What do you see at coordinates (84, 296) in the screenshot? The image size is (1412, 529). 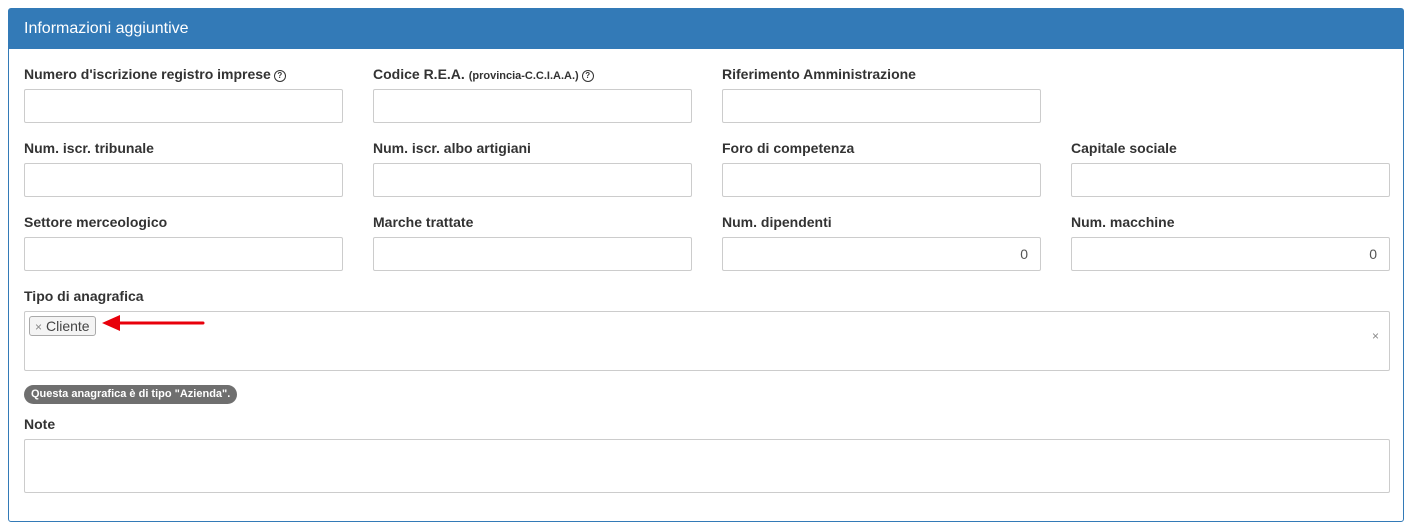 I see `tipo-label: Tipo di anagrafica` at bounding box center [84, 296].